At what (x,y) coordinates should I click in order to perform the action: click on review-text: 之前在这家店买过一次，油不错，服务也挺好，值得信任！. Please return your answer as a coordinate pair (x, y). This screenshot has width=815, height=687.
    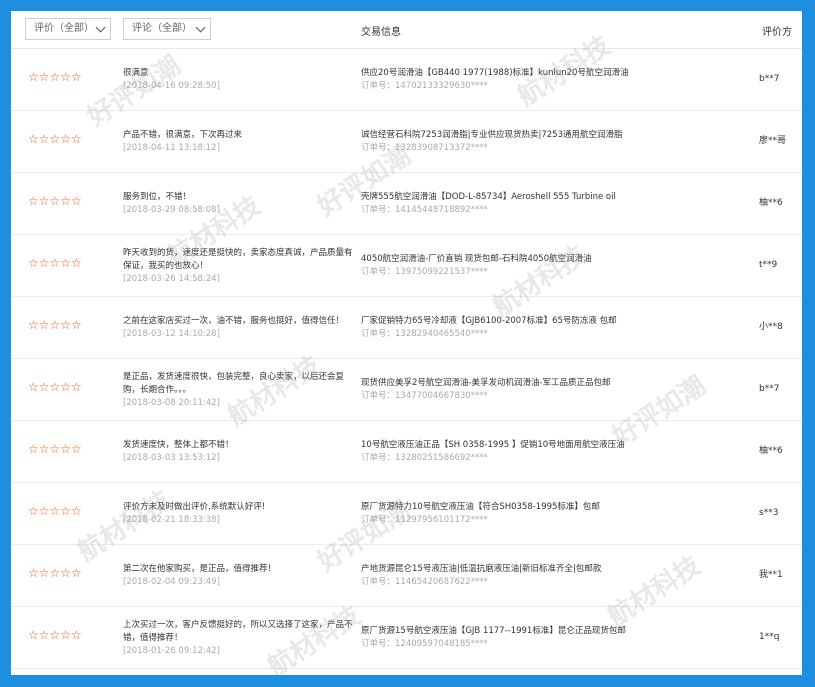
    Looking at the image, I should click on (234, 321).